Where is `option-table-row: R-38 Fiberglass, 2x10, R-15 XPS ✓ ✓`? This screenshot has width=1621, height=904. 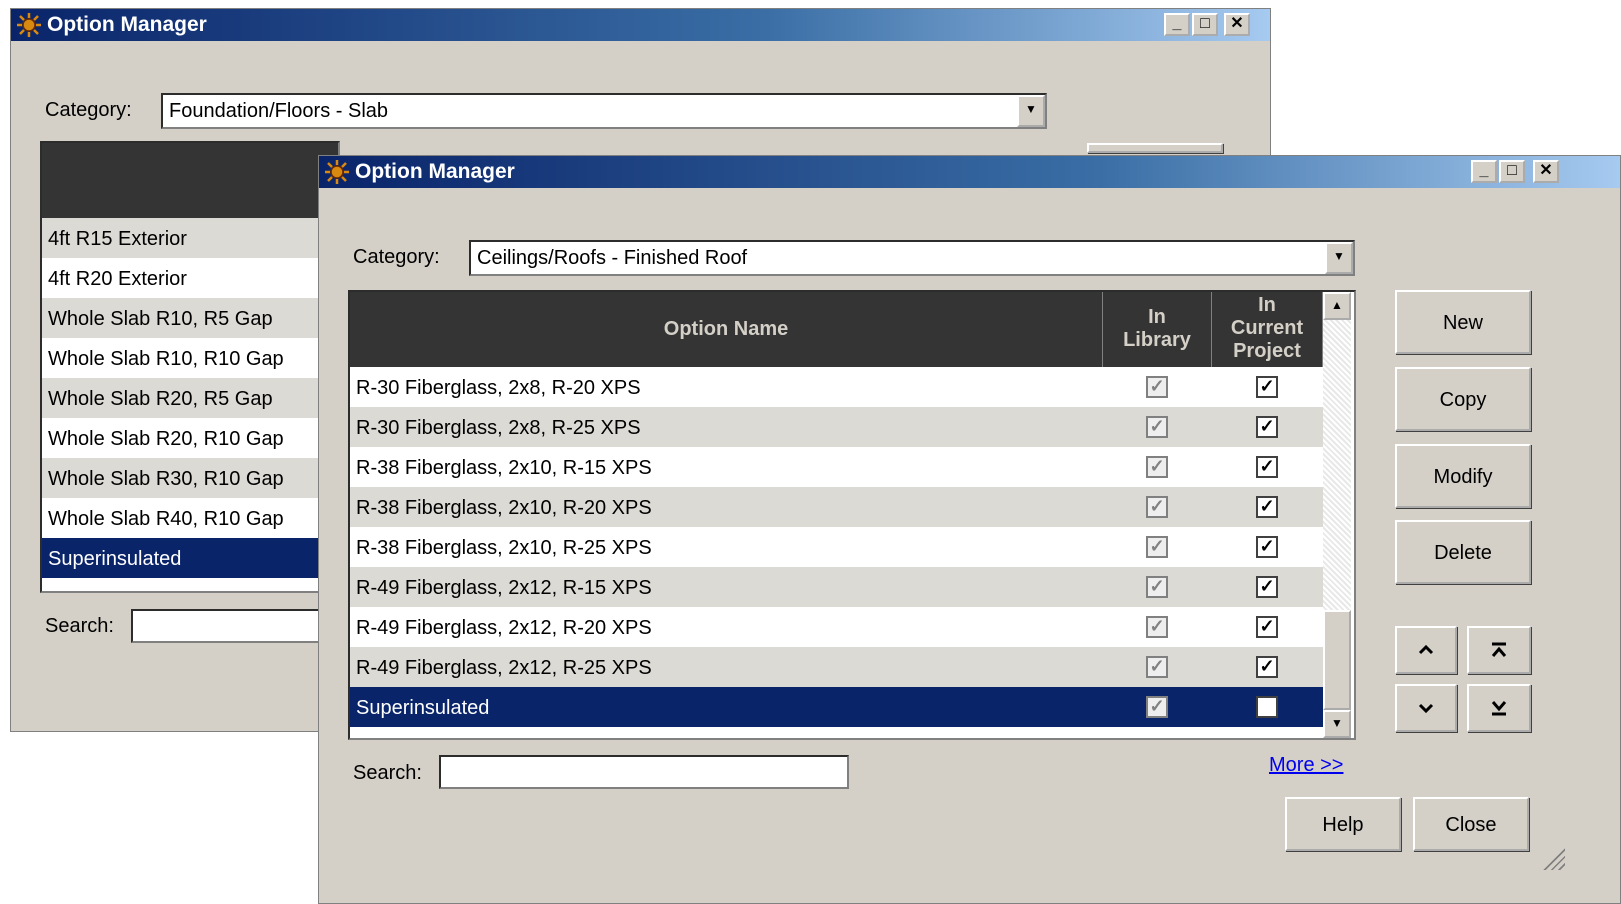 option-table-row: R-38 Fiberglass, 2x10, R-15 XPS ✓ ✓ is located at coordinates (836, 467).